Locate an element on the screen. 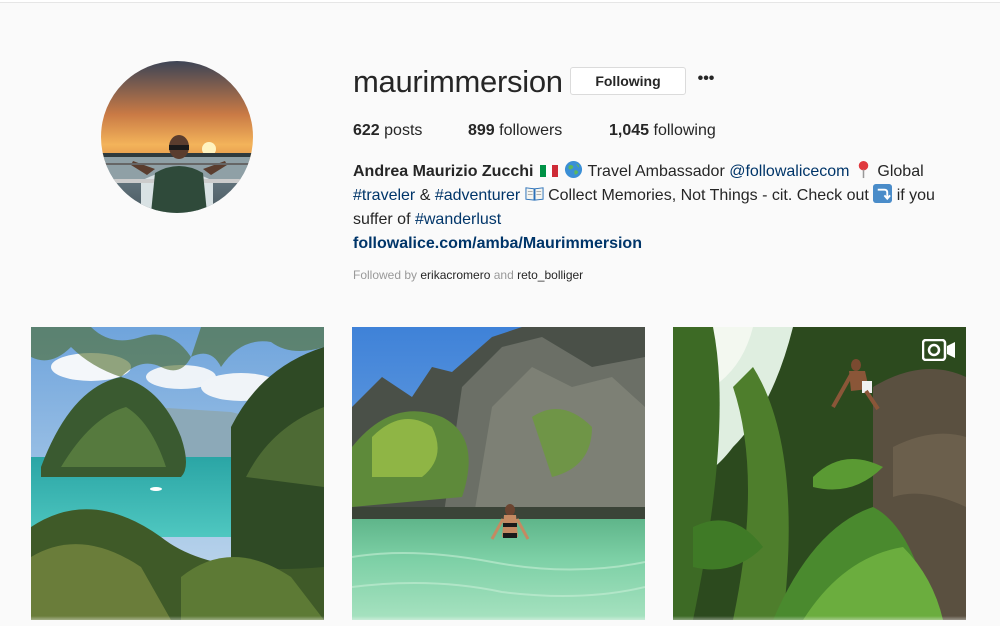 The height and width of the screenshot is (626, 1000). profile-avatar is located at coordinates (177, 137).